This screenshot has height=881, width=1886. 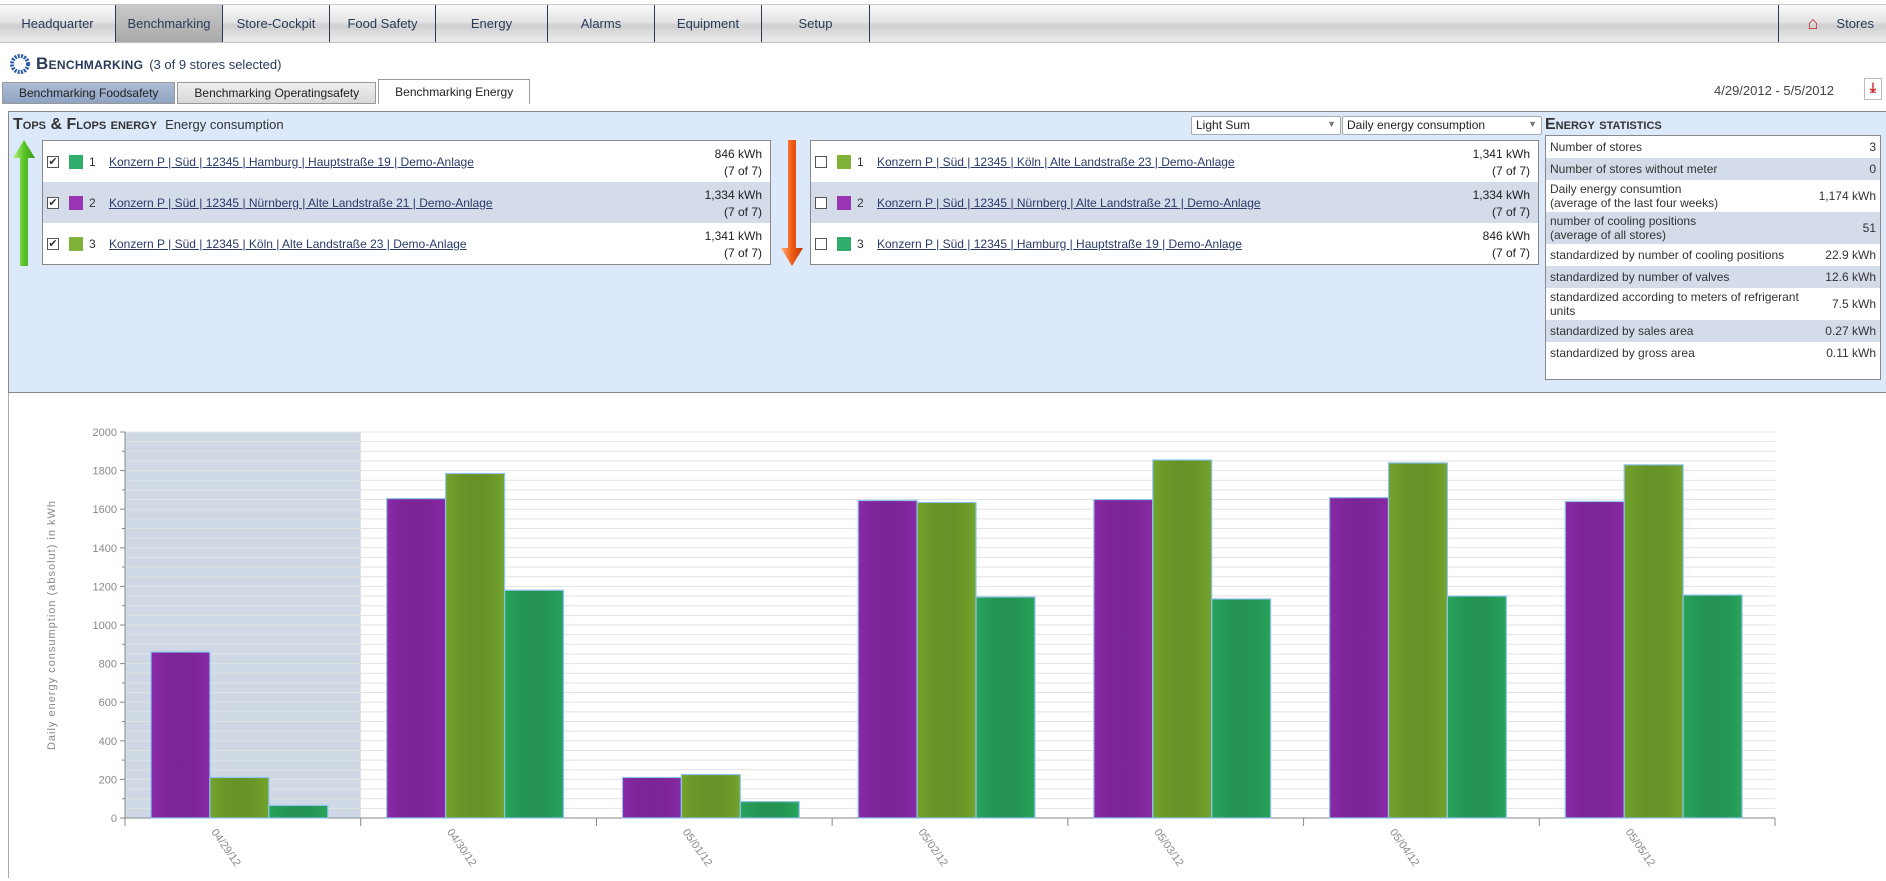 I want to click on nav-benchmarking: Benchmarking, so click(x=169, y=23).